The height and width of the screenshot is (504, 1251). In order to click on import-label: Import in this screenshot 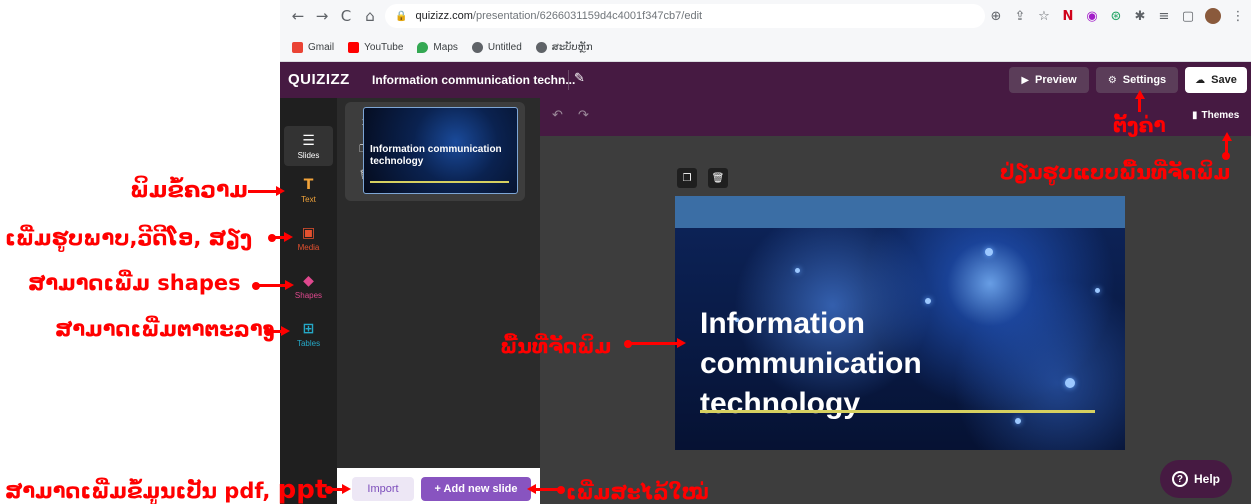, I will do `click(383, 489)`.